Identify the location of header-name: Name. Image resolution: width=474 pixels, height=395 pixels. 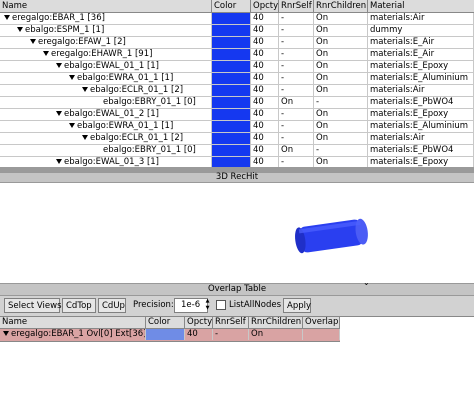
(106, 6).